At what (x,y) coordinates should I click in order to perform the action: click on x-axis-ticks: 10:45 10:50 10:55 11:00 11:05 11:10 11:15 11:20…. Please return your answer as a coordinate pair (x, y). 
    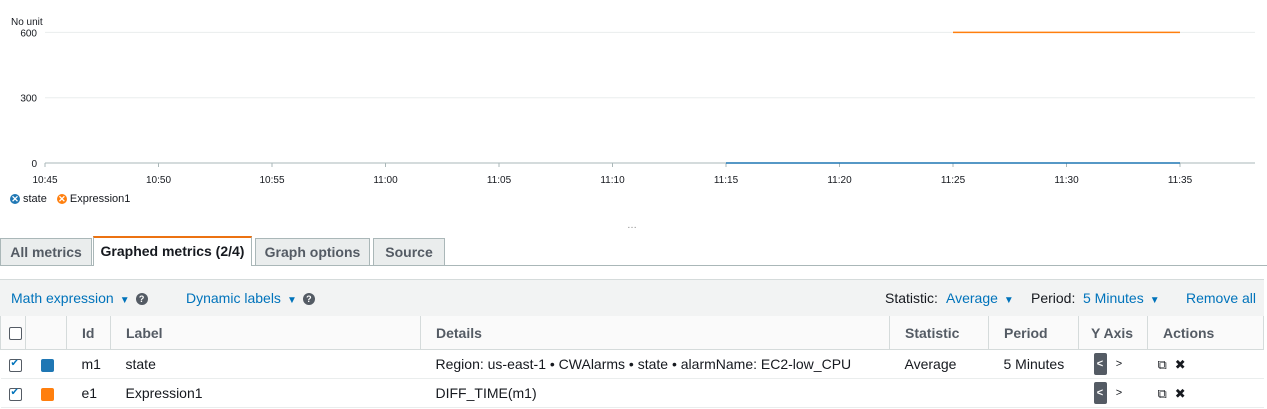
    Looking at the image, I should click on (612, 174).